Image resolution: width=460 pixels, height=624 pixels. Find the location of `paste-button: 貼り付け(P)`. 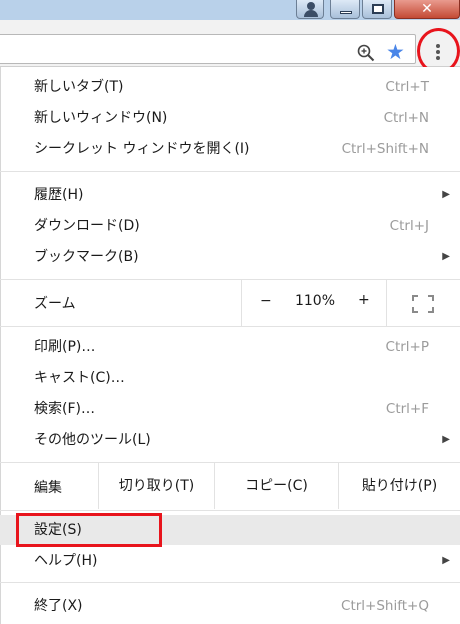

paste-button: 貼り付け(P) is located at coordinates (399, 486).